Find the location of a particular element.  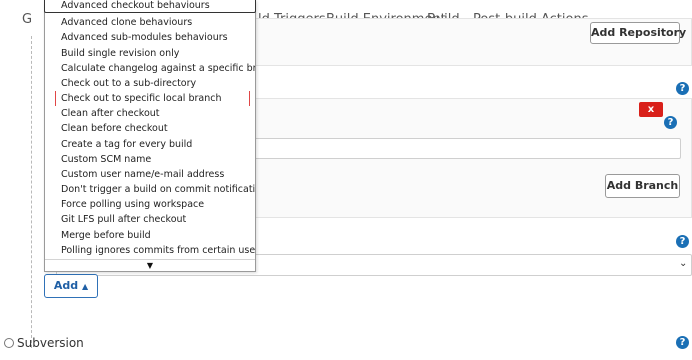

dropdown-item: Force polling using workspace is located at coordinates (150, 204).